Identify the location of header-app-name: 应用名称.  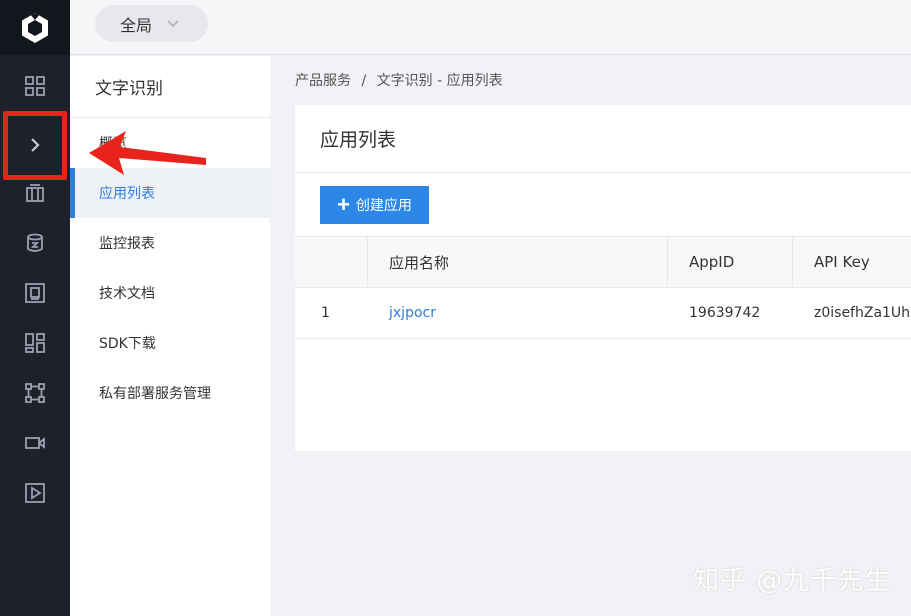
(518, 262).